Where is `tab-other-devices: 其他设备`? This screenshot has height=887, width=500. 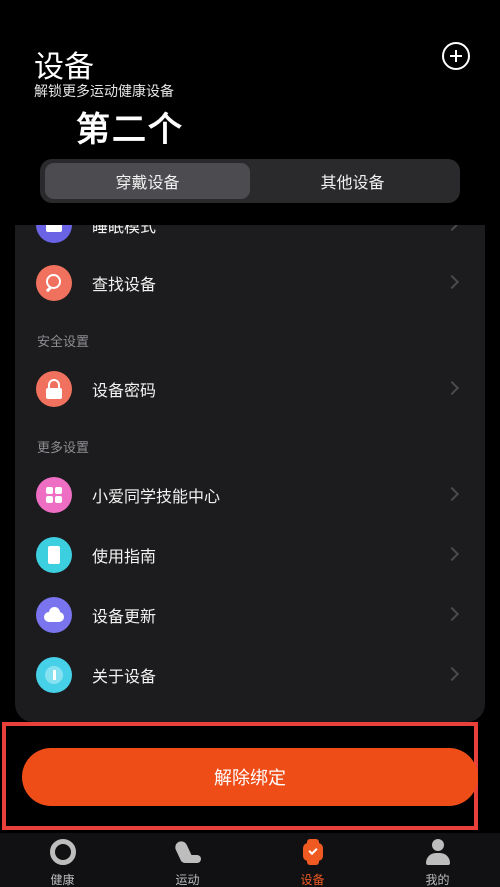 tab-other-devices: 其他设备 is located at coordinates (352, 181).